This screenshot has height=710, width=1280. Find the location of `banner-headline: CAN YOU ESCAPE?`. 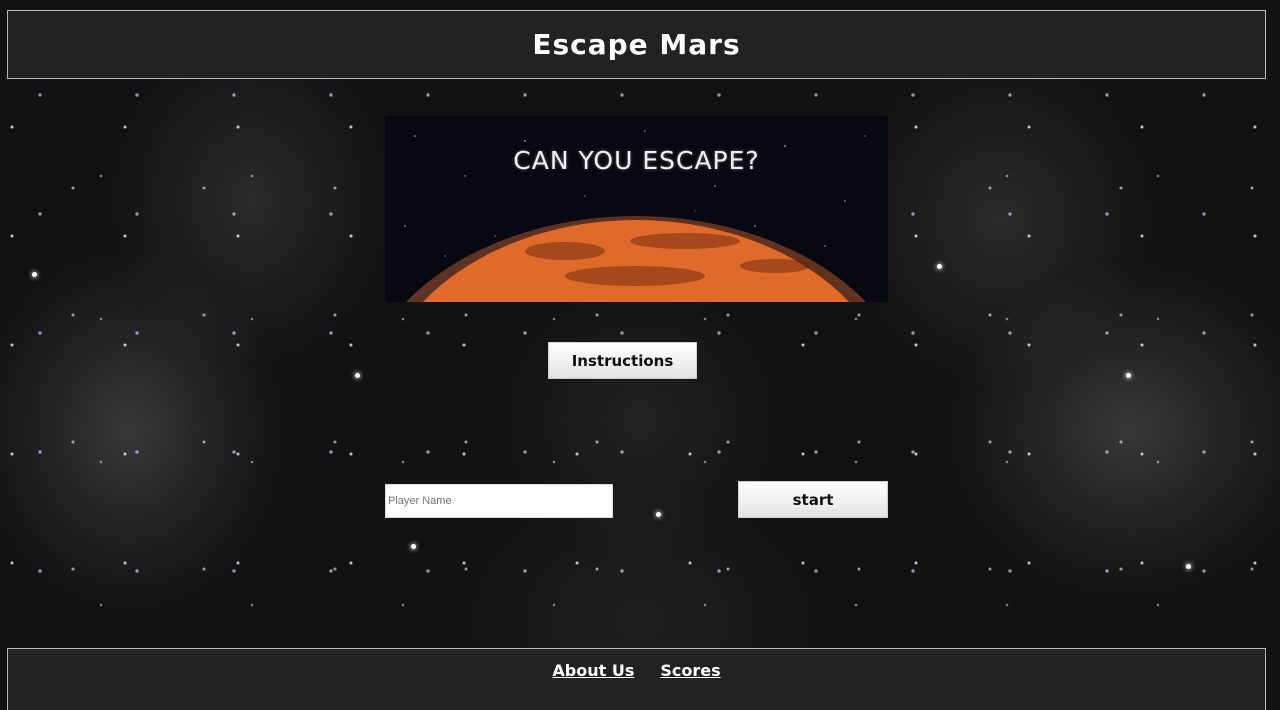

banner-headline: CAN YOU ESCAPE? is located at coordinates (636, 160).